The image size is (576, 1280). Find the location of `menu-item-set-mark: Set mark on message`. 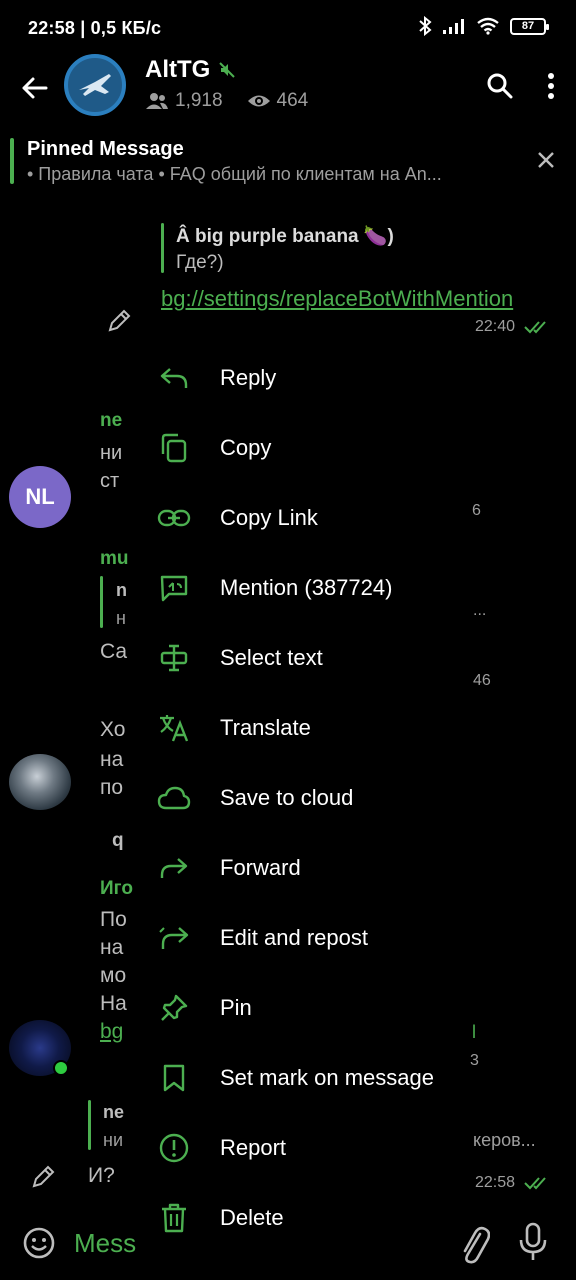

menu-item-set-mark: Set mark on message is located at coordinates (300, 1078).